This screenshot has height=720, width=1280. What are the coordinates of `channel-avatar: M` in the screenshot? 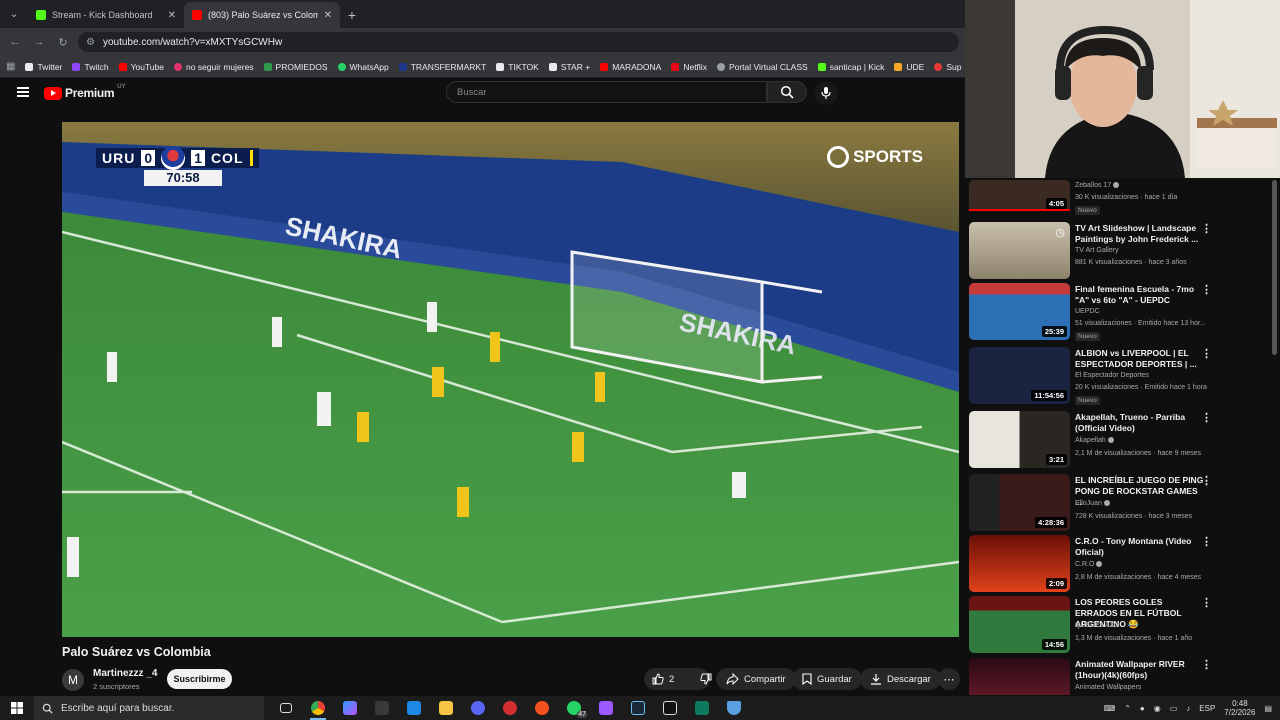 It's located at (73, 680).